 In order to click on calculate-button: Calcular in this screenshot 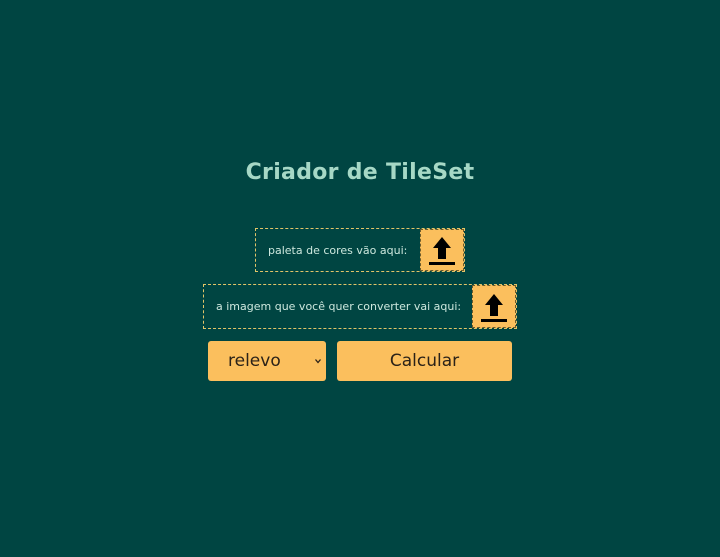, I will do `click(424, 361)`.